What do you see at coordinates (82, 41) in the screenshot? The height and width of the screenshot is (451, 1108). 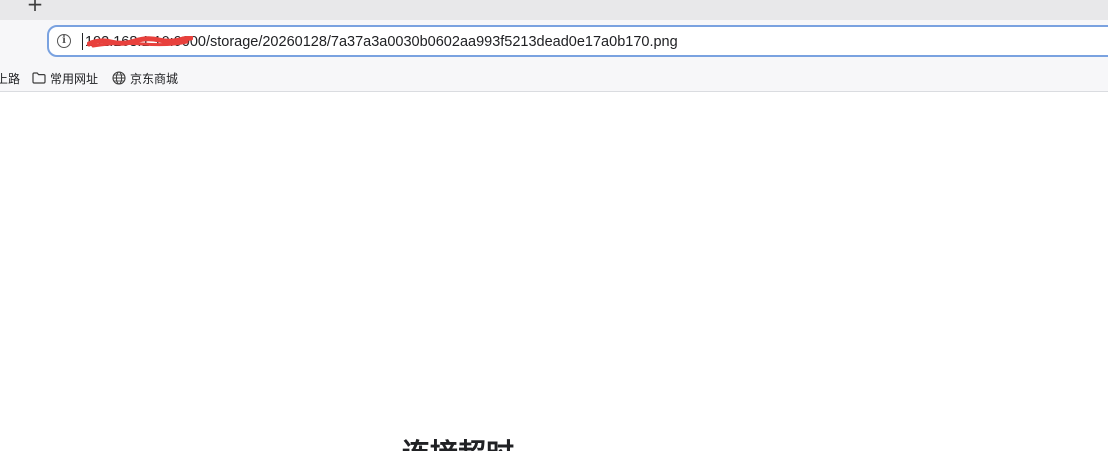 I see `text-caret` at bounding box center [82, 41].